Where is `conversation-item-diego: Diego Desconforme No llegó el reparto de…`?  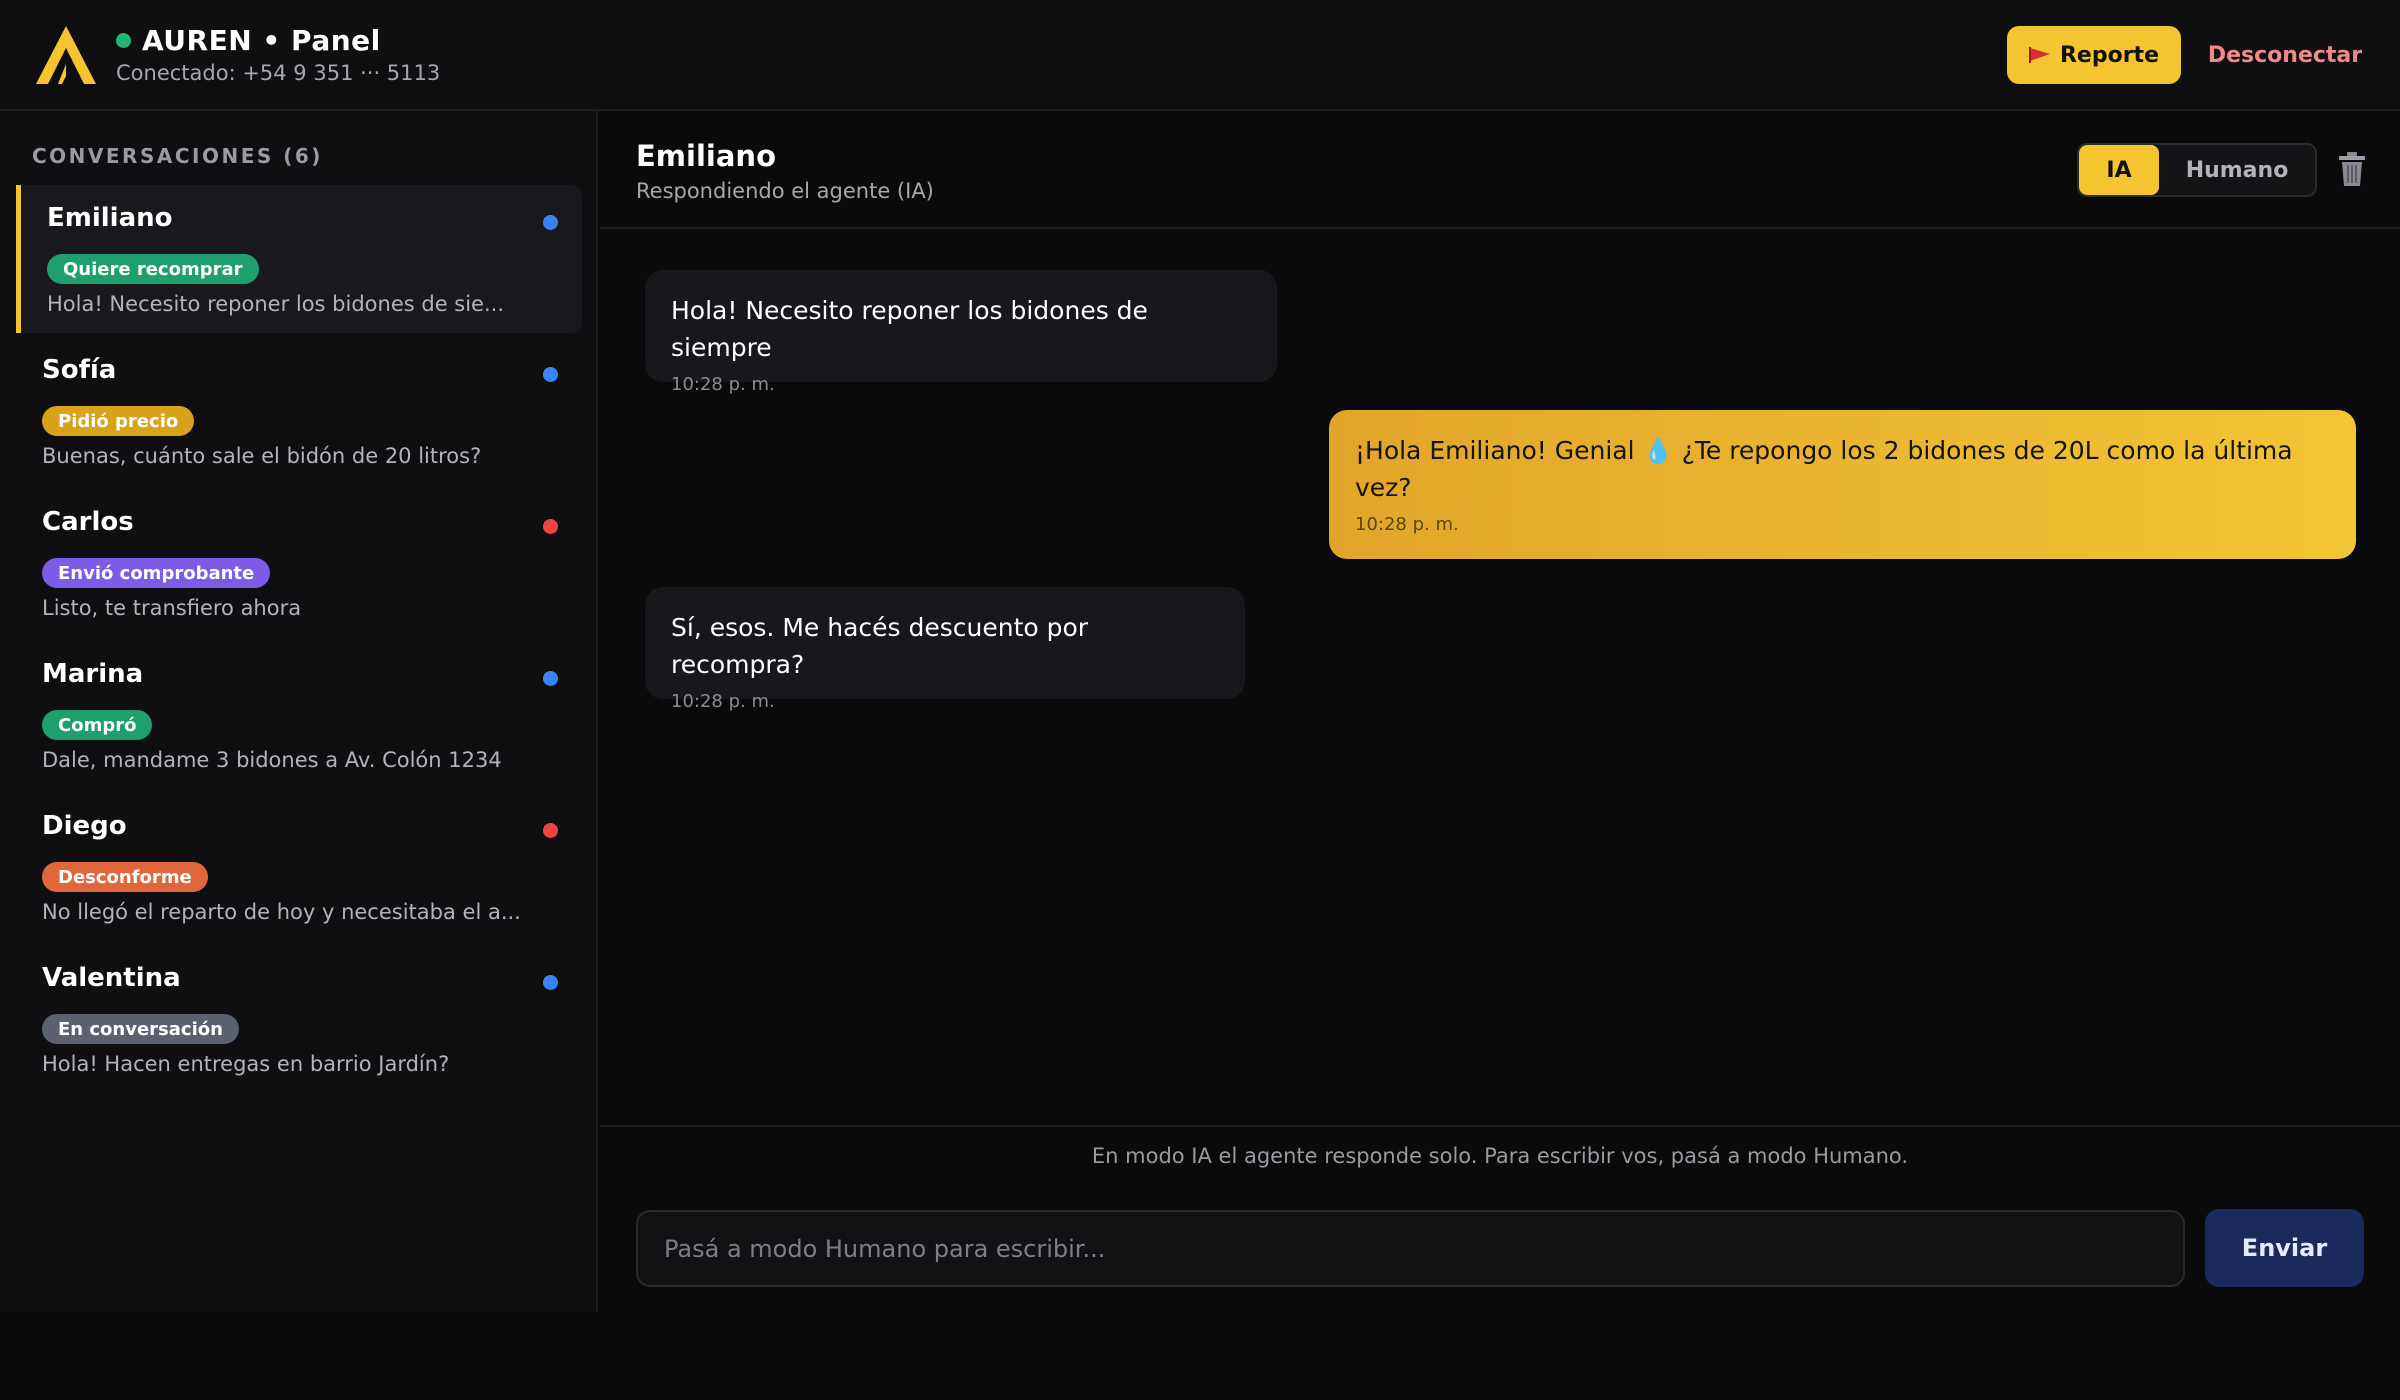
conversation-item-diego: Diego Desconforme No llegó el reparto de… is located at coordinates (299, 867).